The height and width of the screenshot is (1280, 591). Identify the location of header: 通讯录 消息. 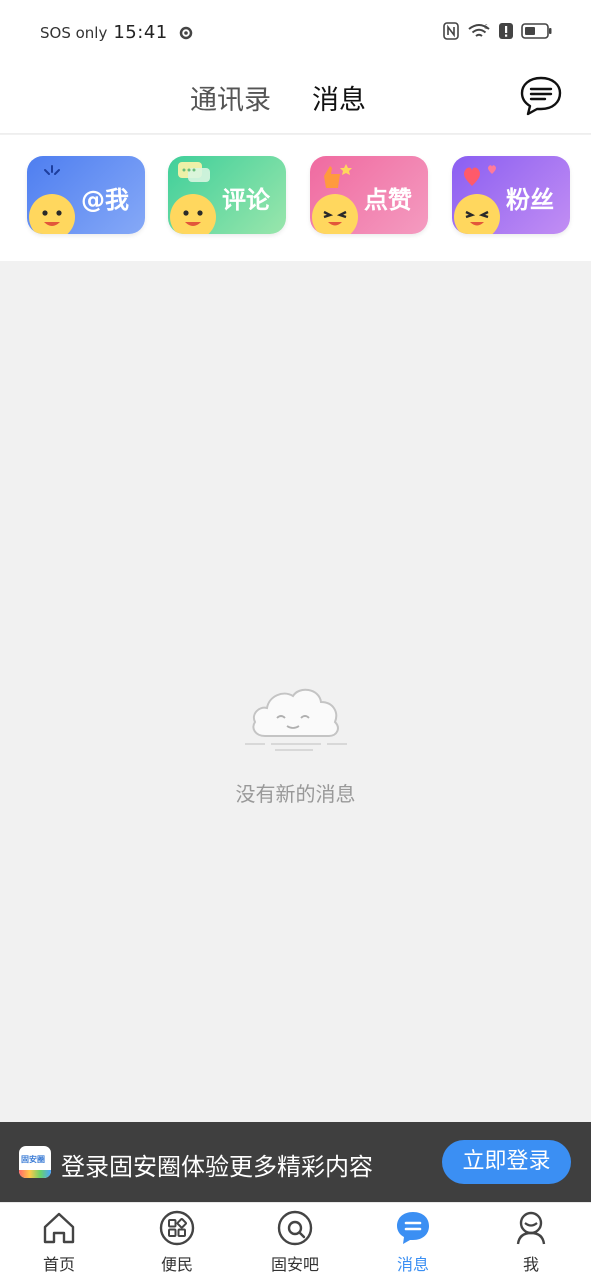
(295, 100).